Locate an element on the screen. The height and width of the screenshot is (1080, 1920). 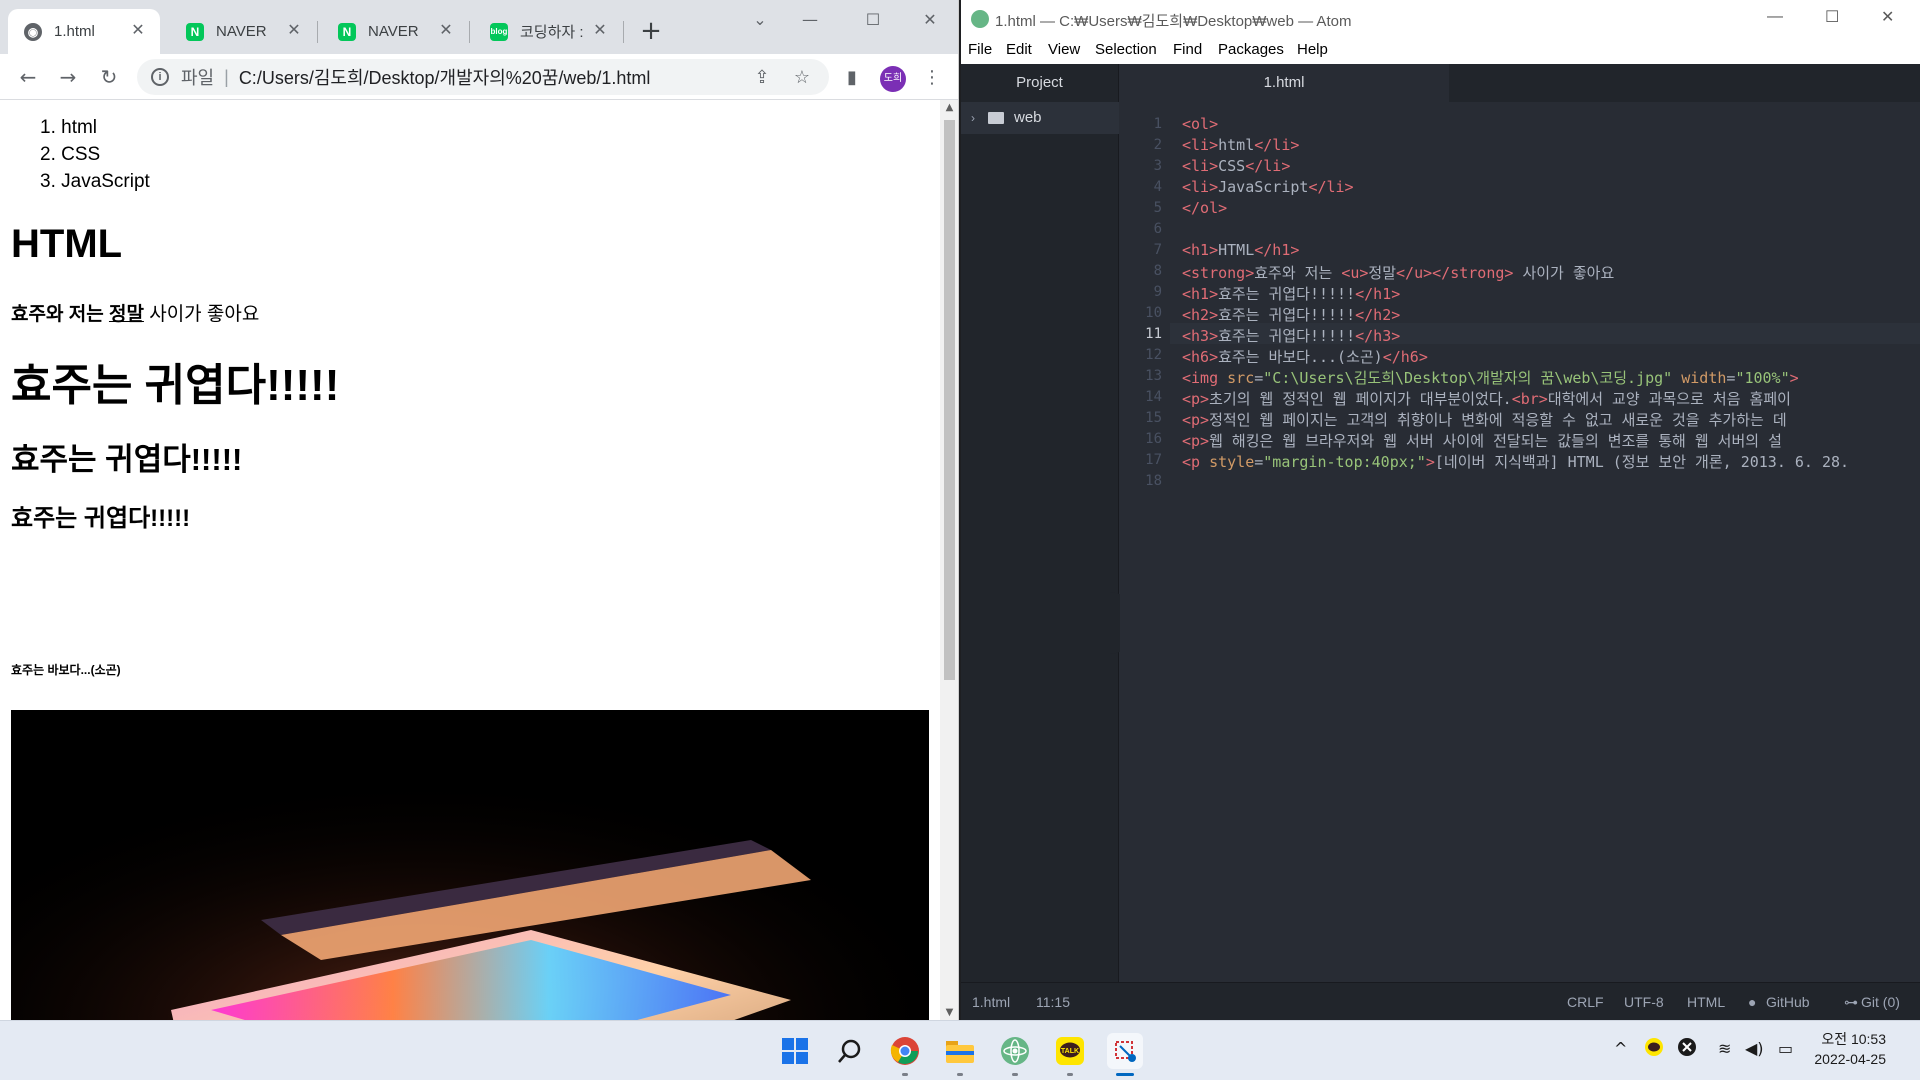
code-text: html is located at coordinates (1236, 145).